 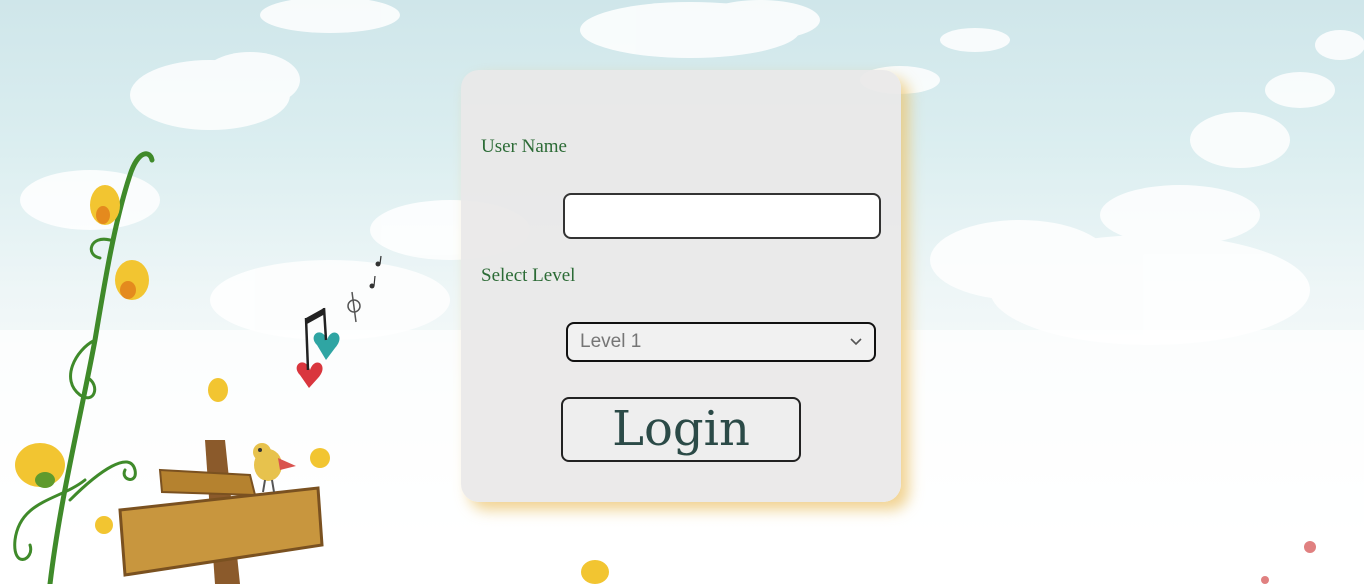 What do you see at coordinates (722, 216) in the screenshot?
I see `username-input` at bounding box center [722, 216].